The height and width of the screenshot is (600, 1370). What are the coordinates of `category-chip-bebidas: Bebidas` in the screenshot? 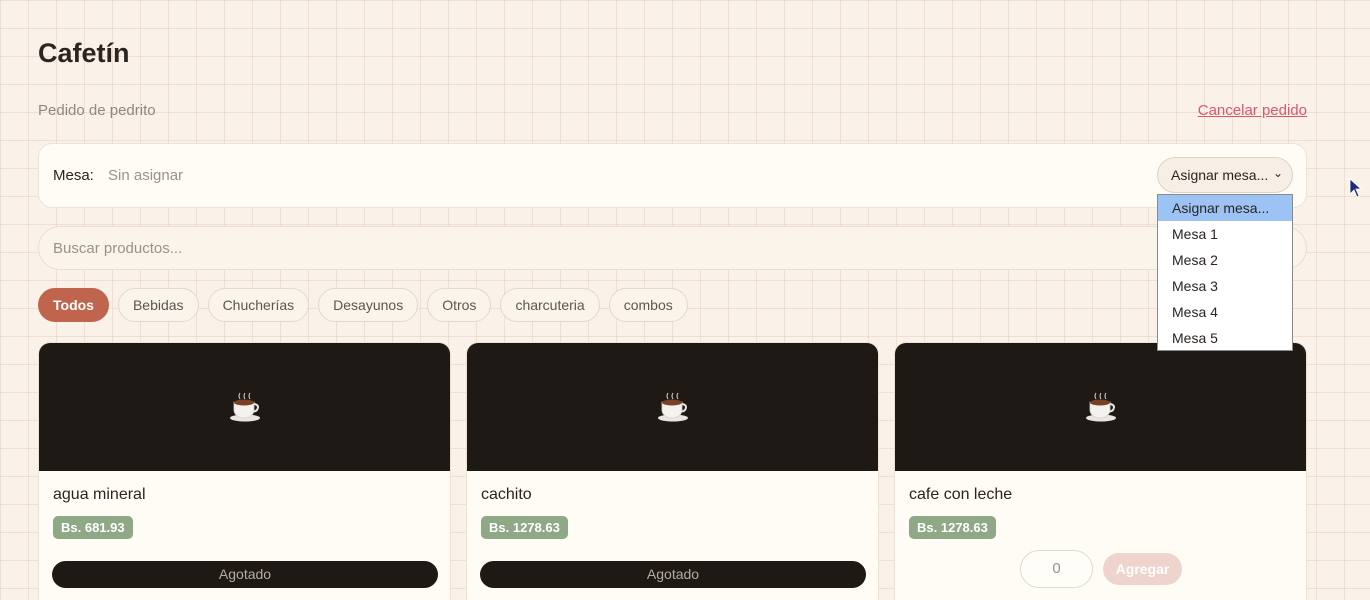 It's located at (158, 305).